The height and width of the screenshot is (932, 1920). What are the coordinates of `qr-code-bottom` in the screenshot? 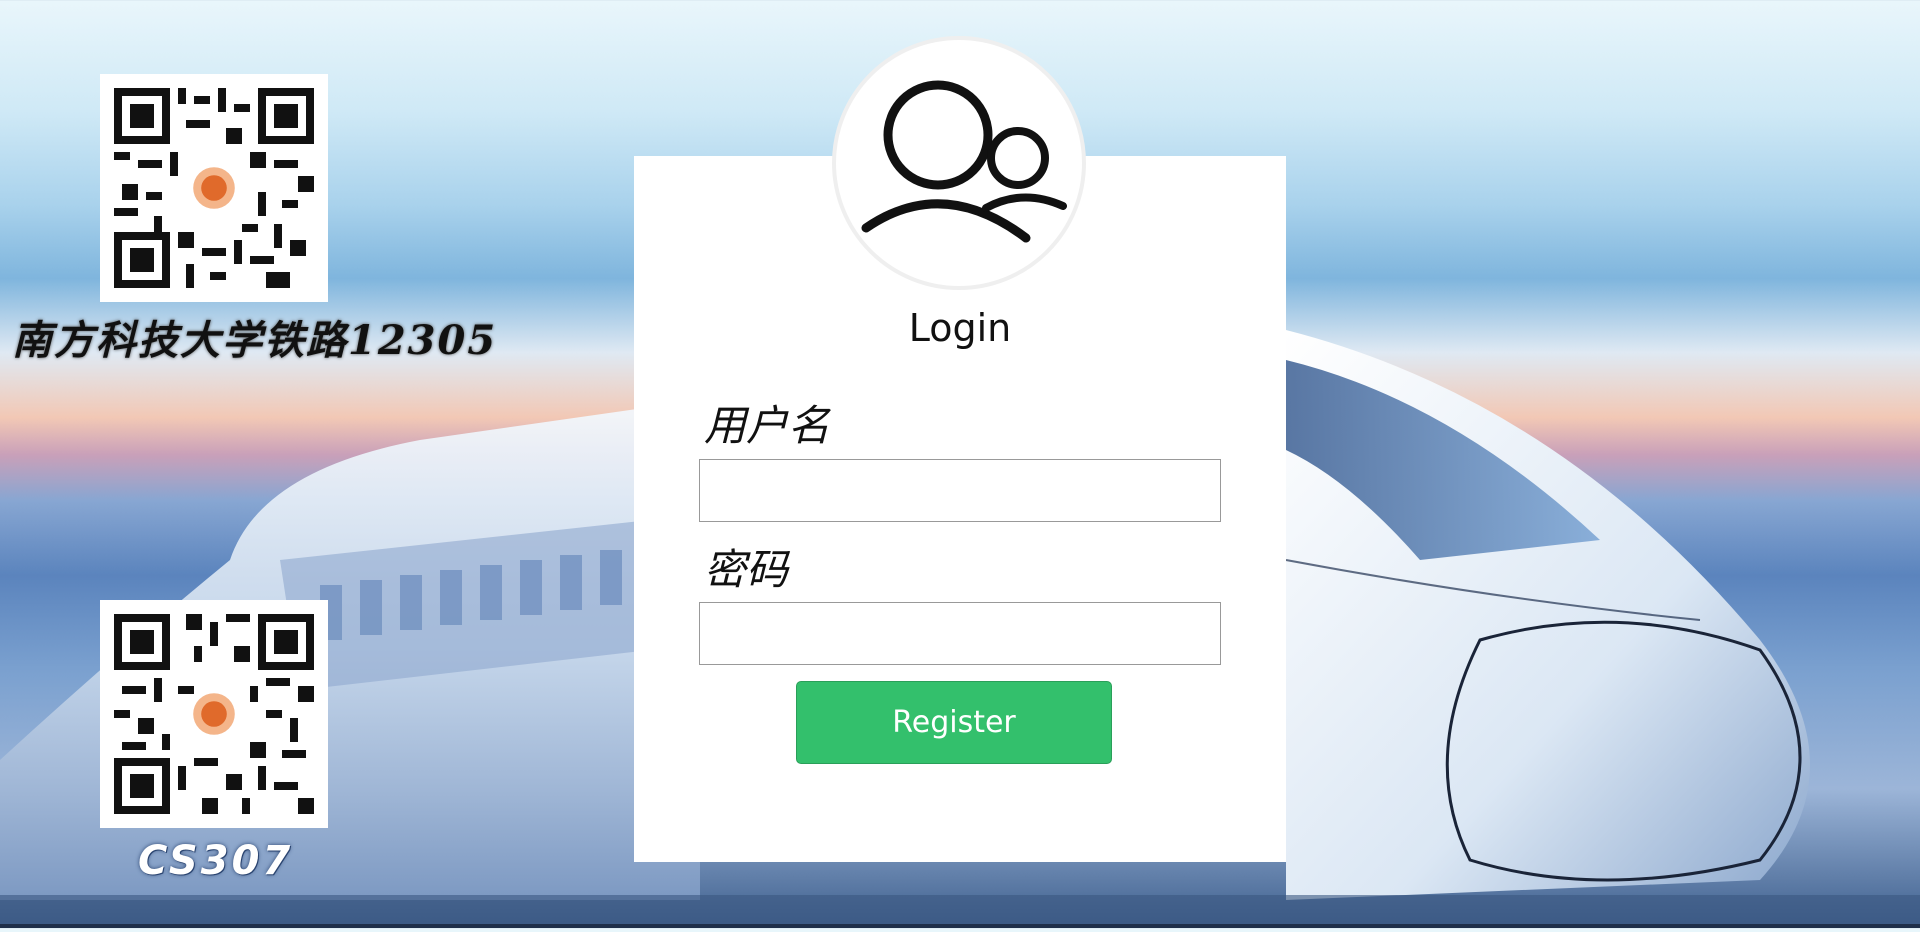 It's located at (214, 714).